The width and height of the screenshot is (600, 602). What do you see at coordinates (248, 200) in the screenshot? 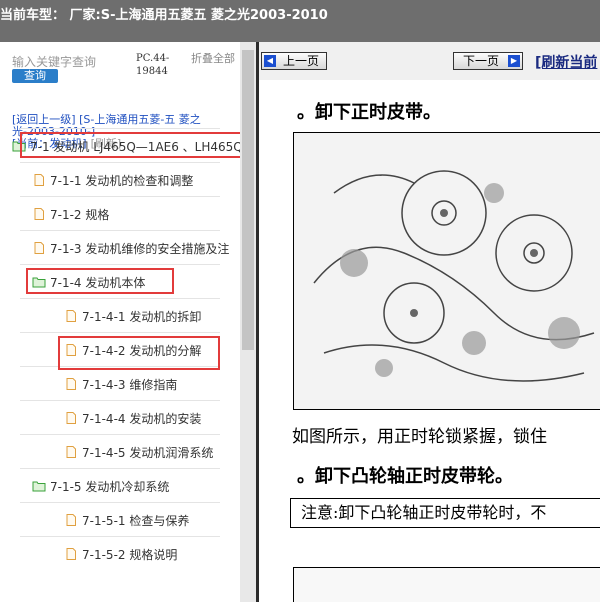
I see `scrollbar-thumb` at bounding box center [248, 200].